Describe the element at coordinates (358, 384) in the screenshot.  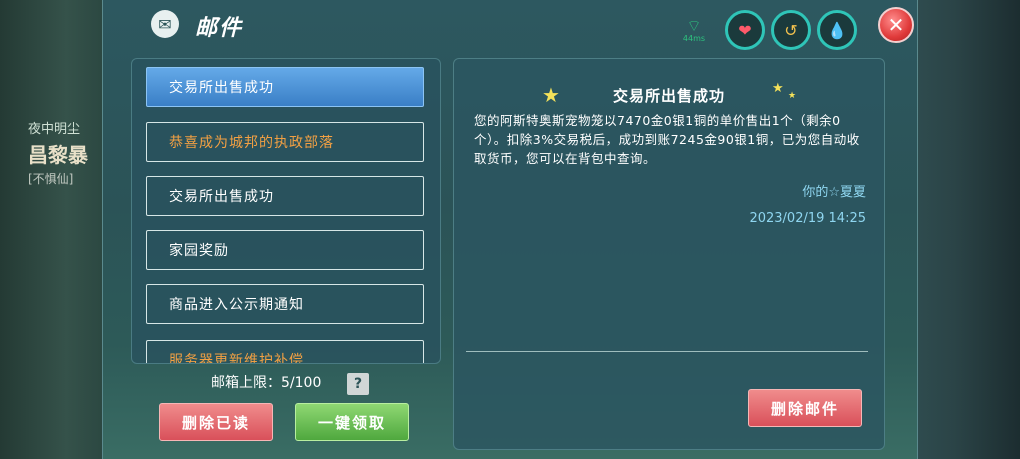
I see `help-button: ?` at that location.